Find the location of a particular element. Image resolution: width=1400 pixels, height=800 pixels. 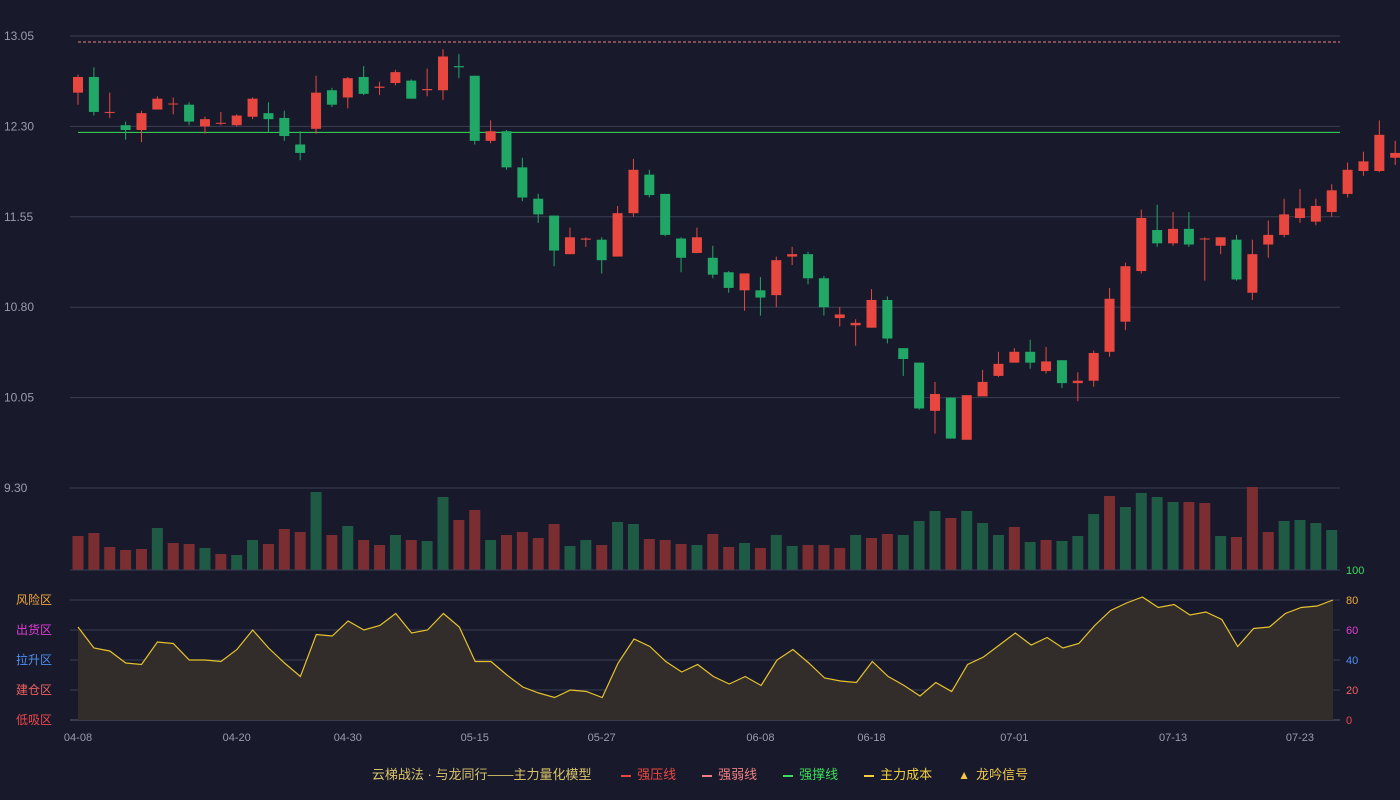

zone-label: 风险区 is located at coordinates (34, 599).